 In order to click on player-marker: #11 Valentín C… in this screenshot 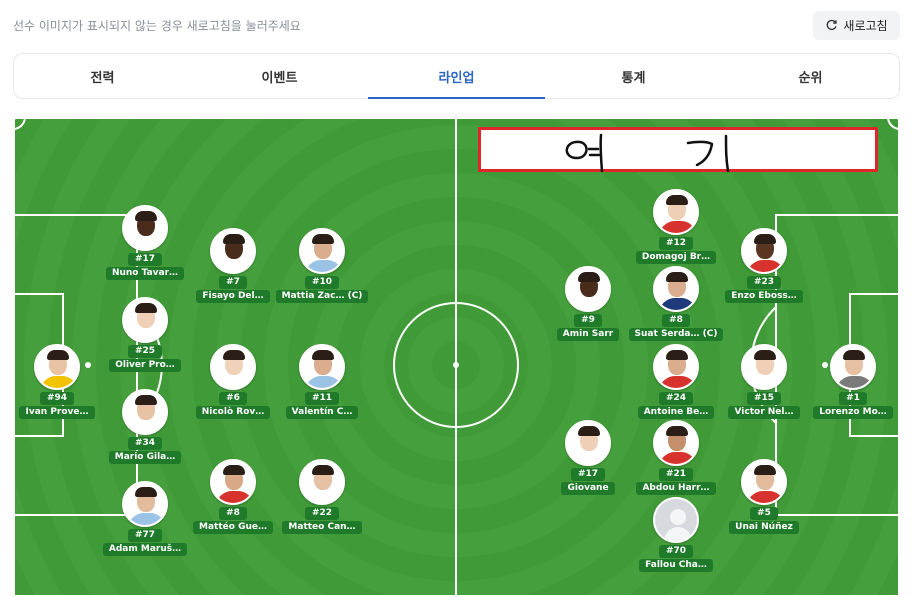, I will do `click(322, 381)`.